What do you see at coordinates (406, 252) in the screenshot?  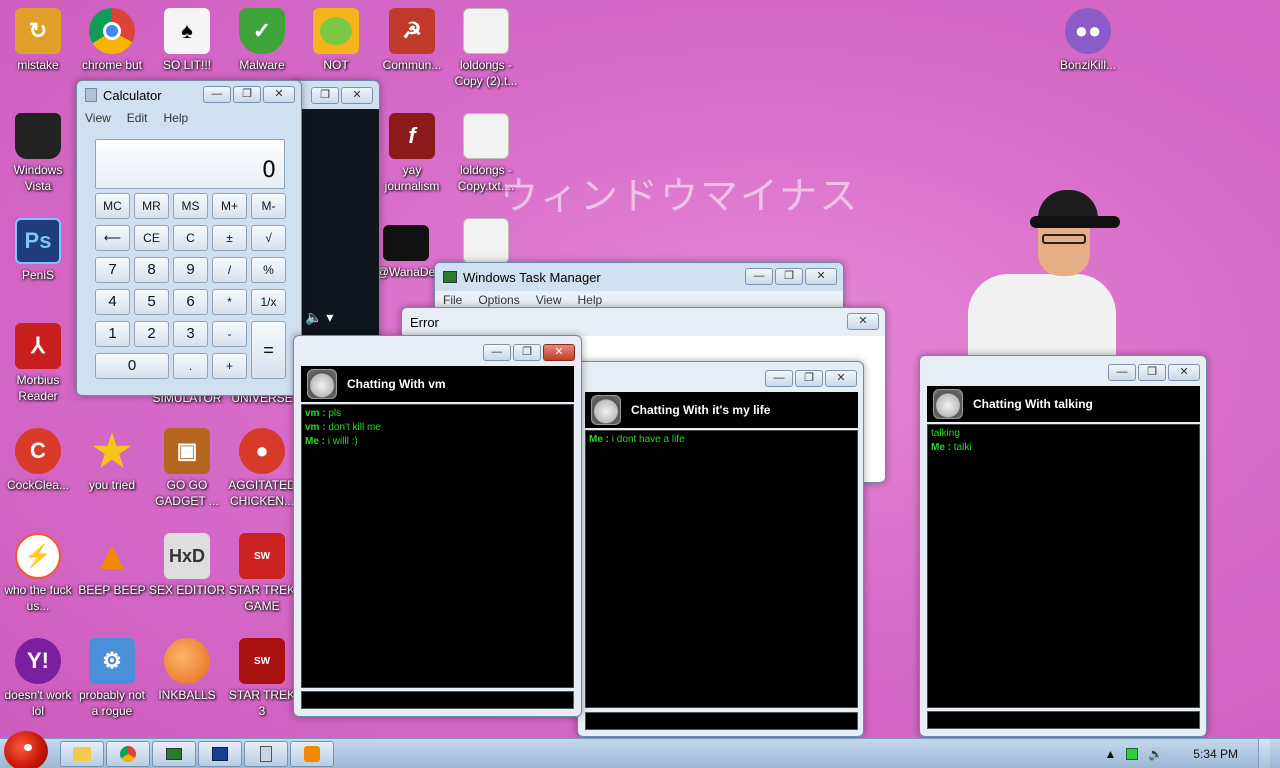 I see `desktop-icon-wanade: @WanaDe` at bounding box center [406, 252].